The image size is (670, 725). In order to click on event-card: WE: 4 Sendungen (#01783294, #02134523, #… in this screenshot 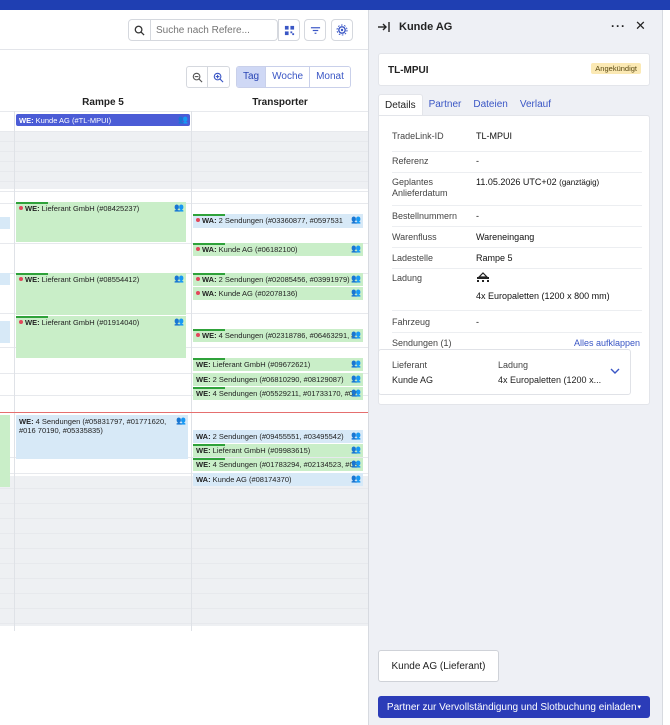, I will do `click(278, 464)`.